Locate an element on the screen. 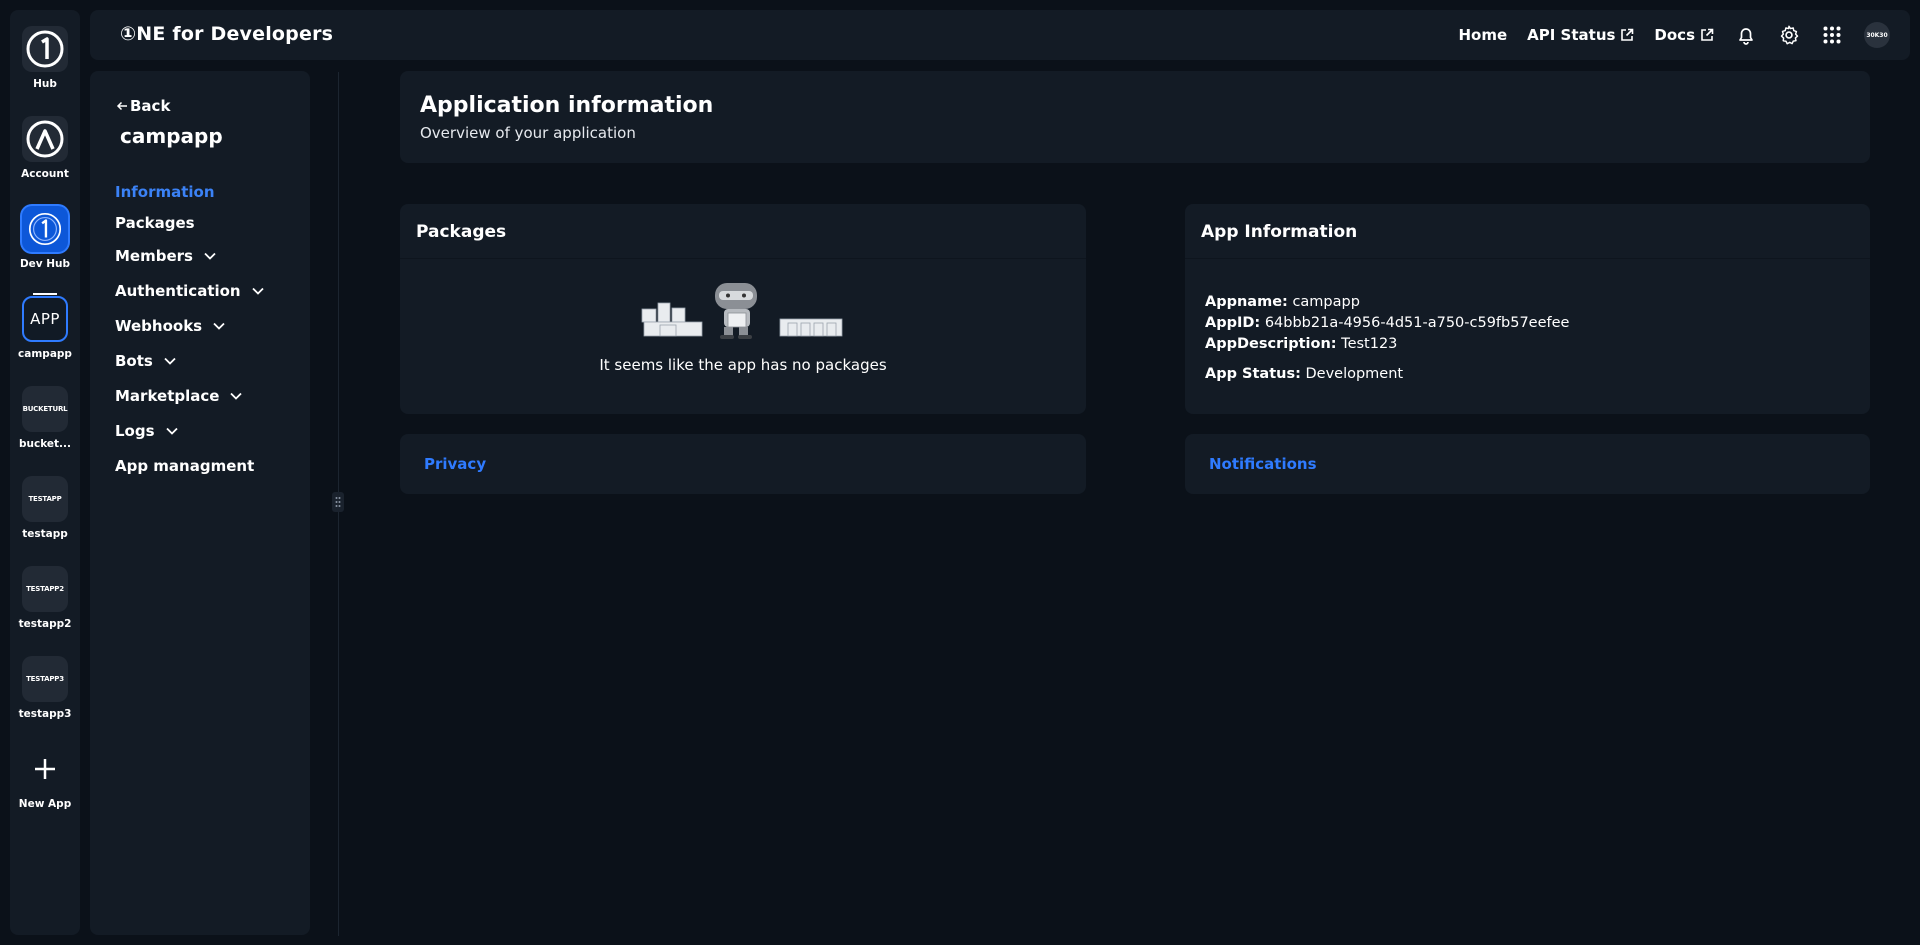 The image size is (1920, 945). back-link: Back is located at coordinates (143, 106).